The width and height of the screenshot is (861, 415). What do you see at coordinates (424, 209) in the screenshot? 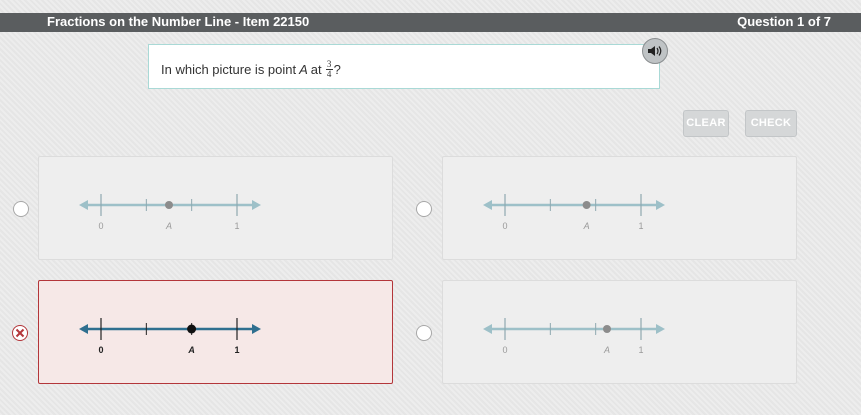
I see `option-2-radio` at bounding box center [424, 209].